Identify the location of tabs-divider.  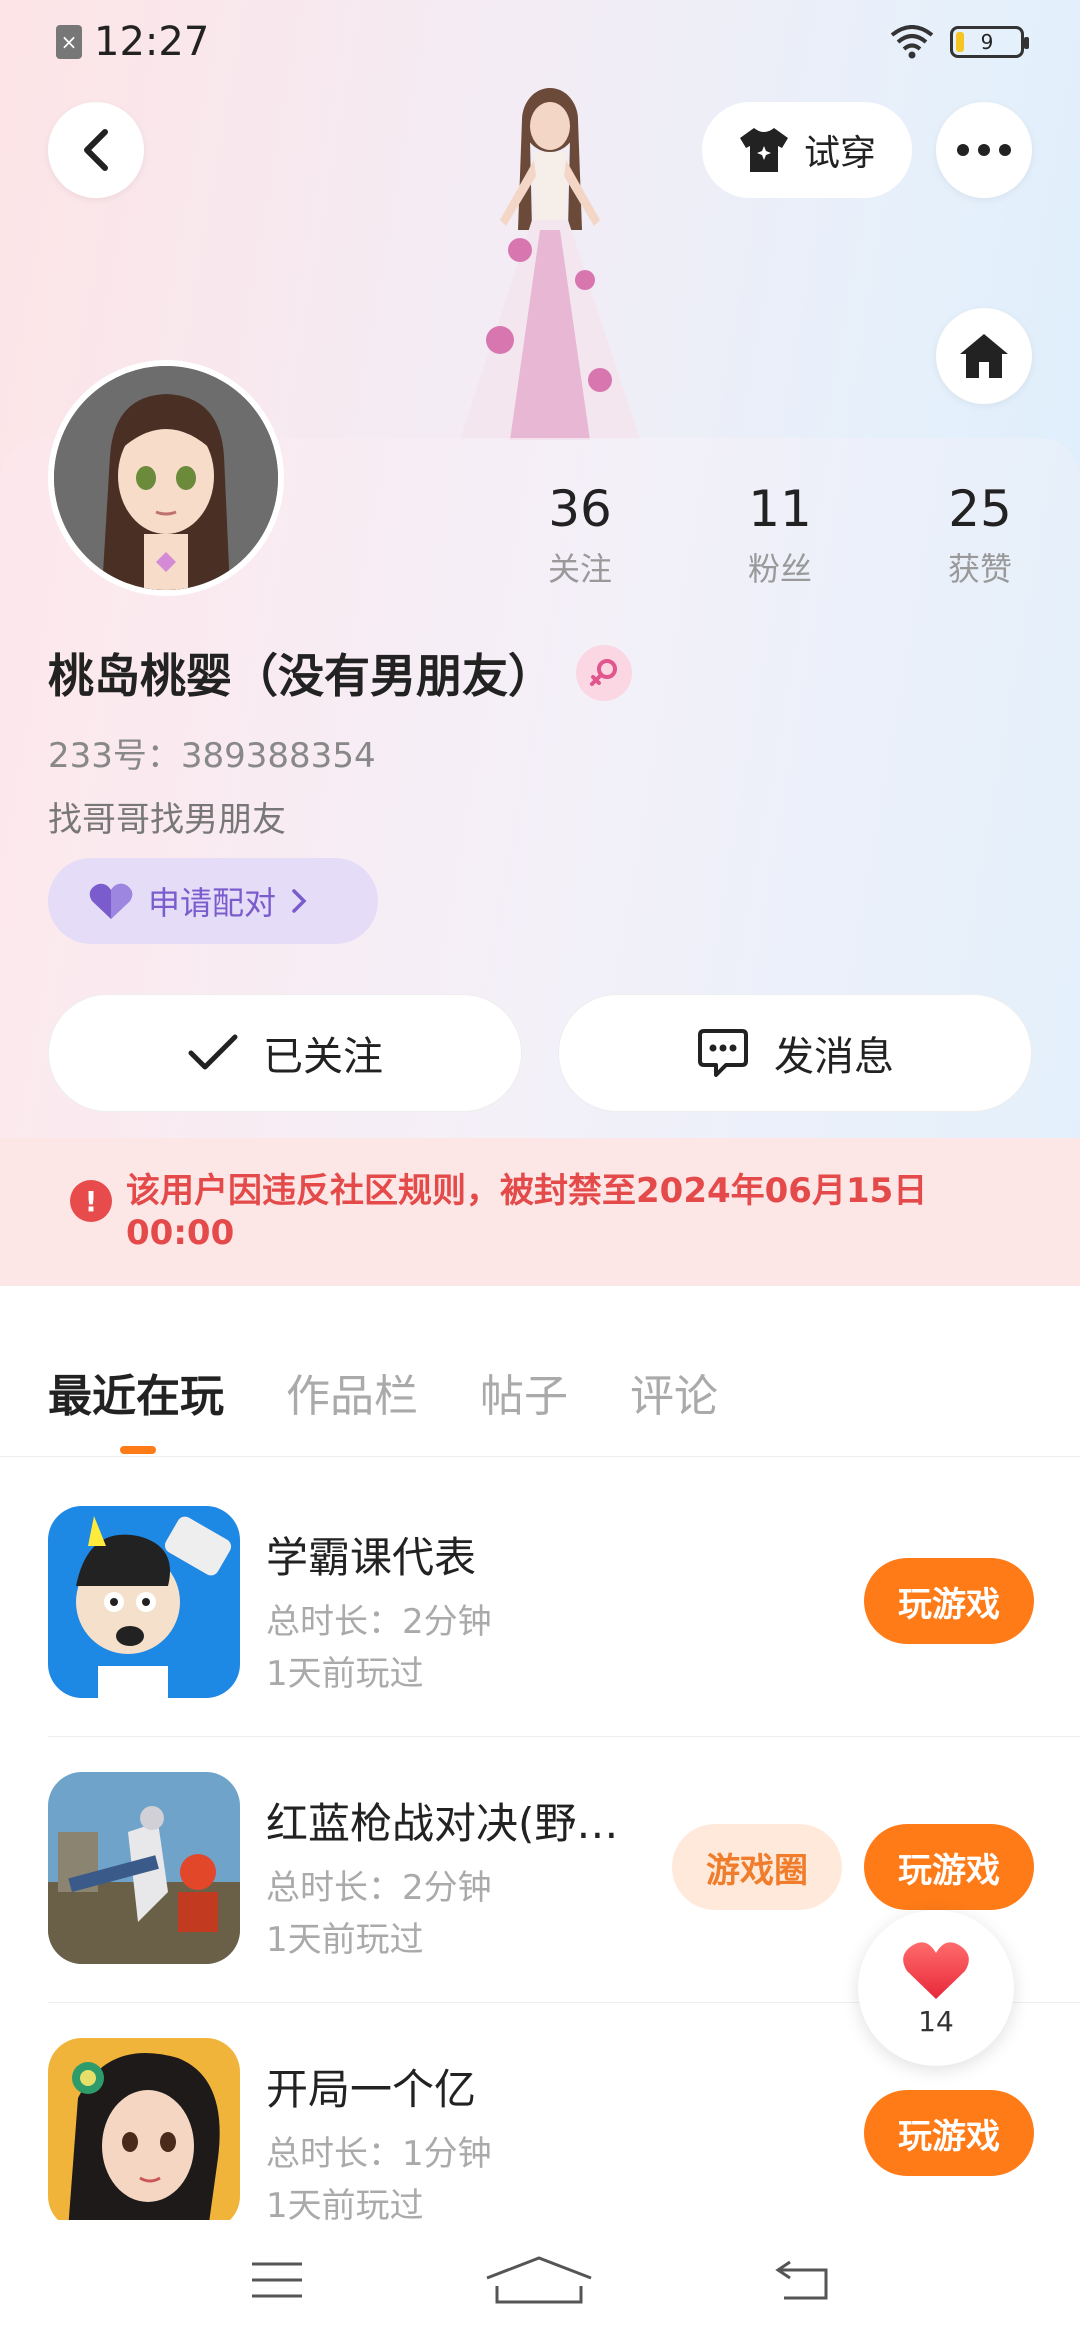
(540, 1456).